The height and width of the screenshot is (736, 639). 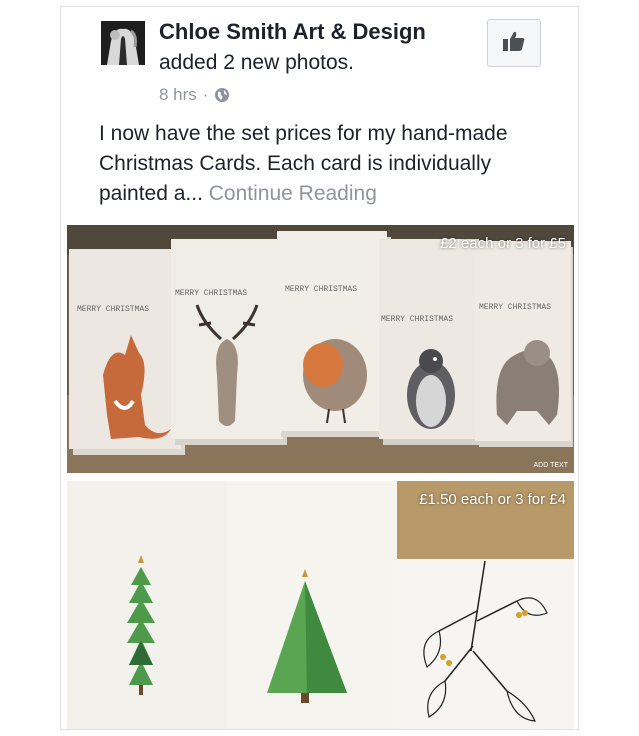 What do you see at coordinates (334, 334) in the screenshot?
I see `robin-card` at bounding box center [334, 334].